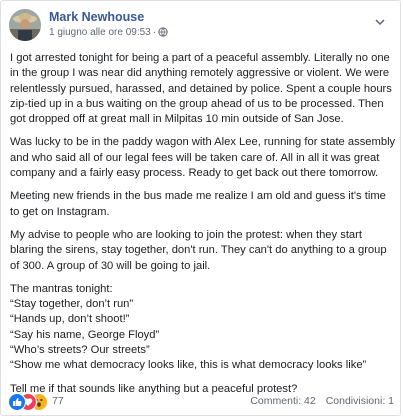 The width and height of the screenshot is (403, 418). What do you see at coordinates (282, 401) in the screenshot?
I see `comments-count-link: Commenti: 42` at bounding box center [282, 401].